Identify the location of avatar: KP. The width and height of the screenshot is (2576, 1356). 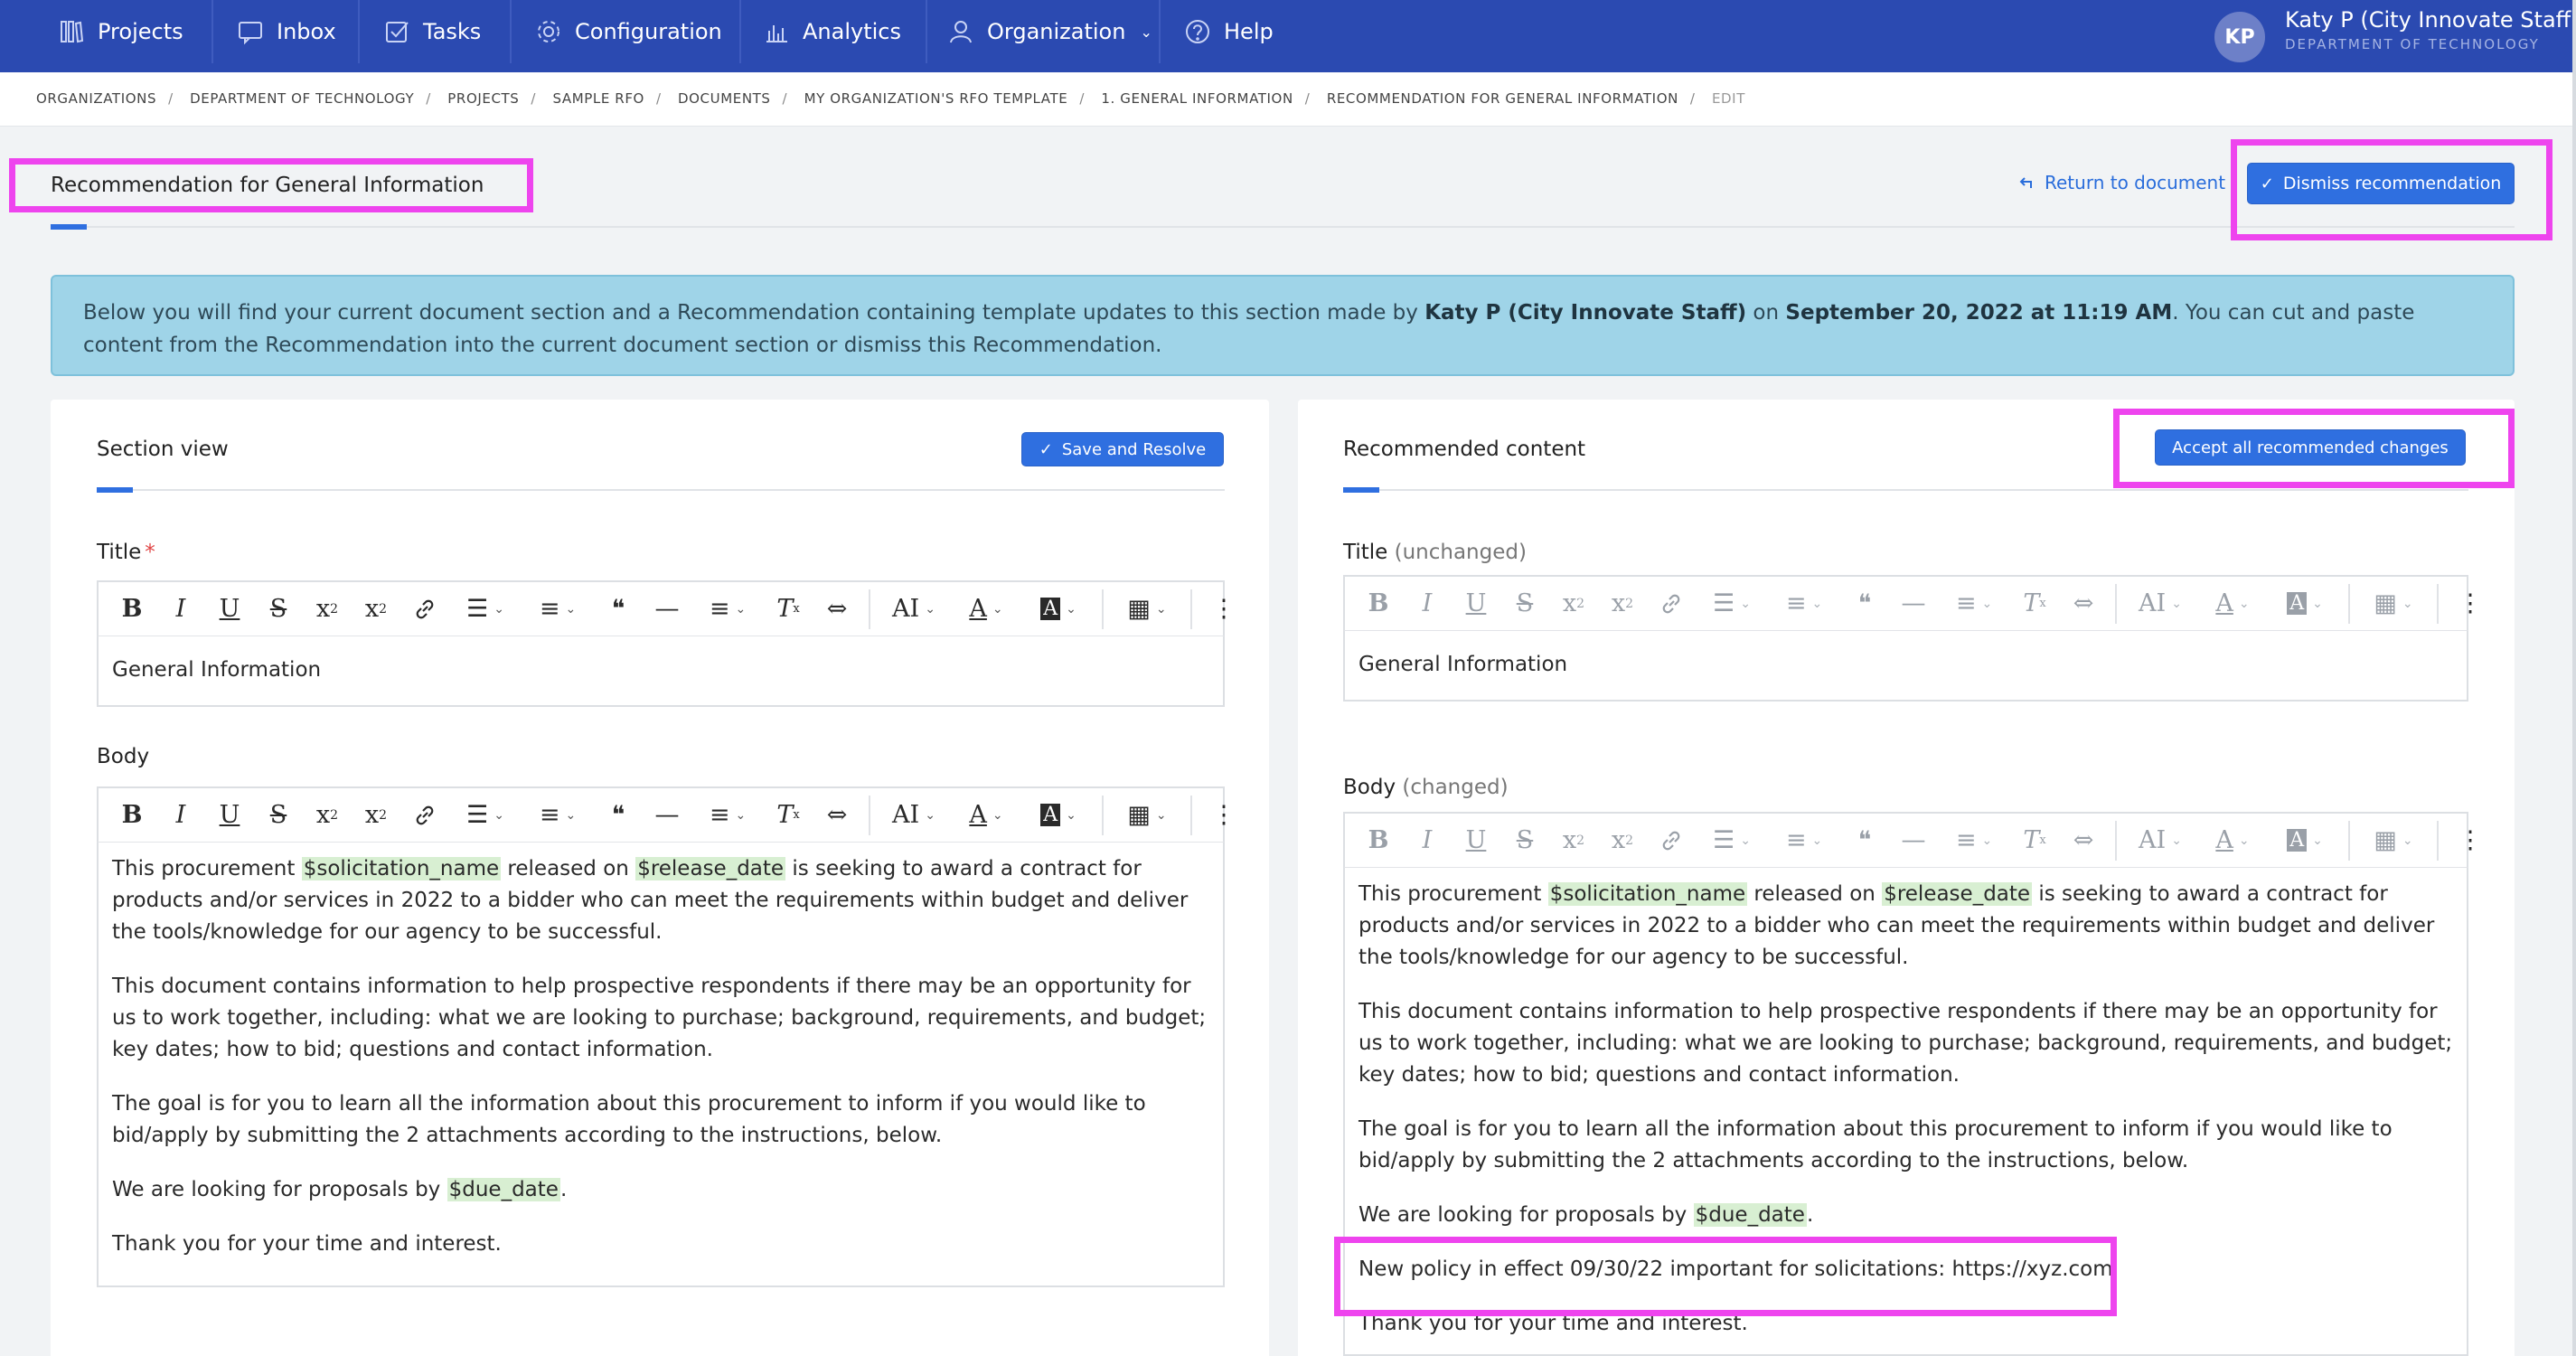
(2240, 37).